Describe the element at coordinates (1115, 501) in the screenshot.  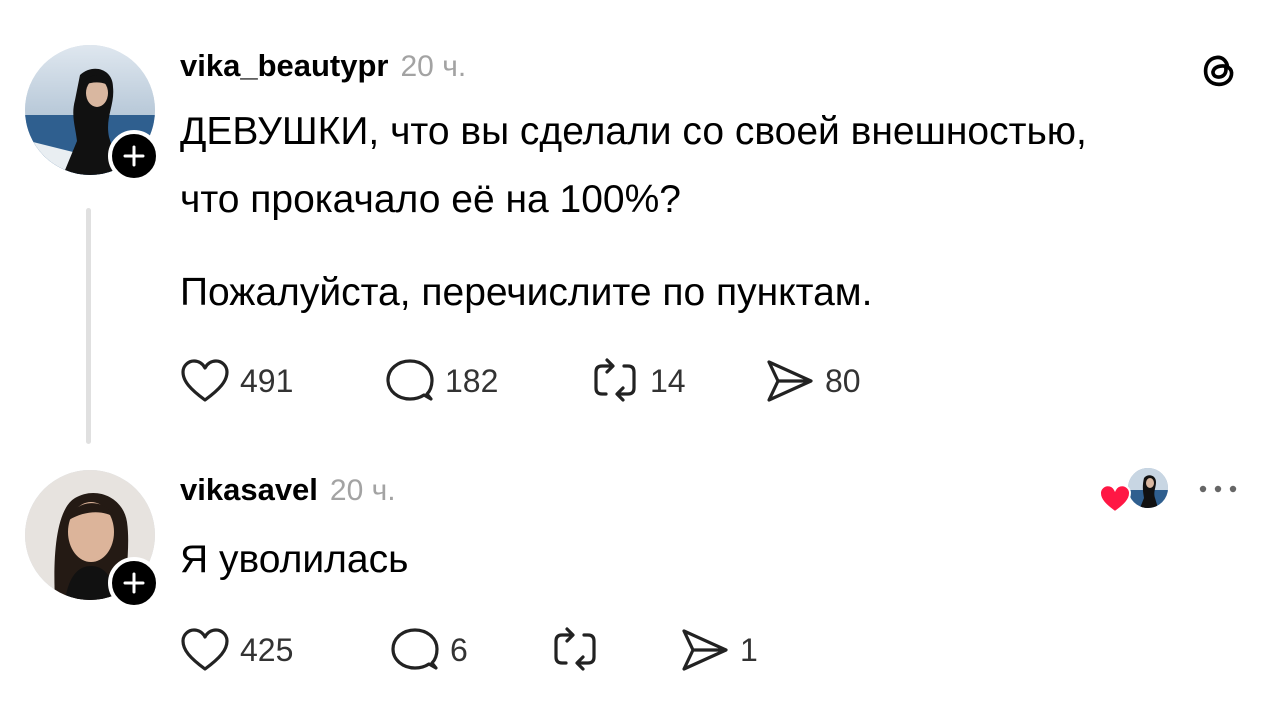
I see `red-heart-icon` at that location.